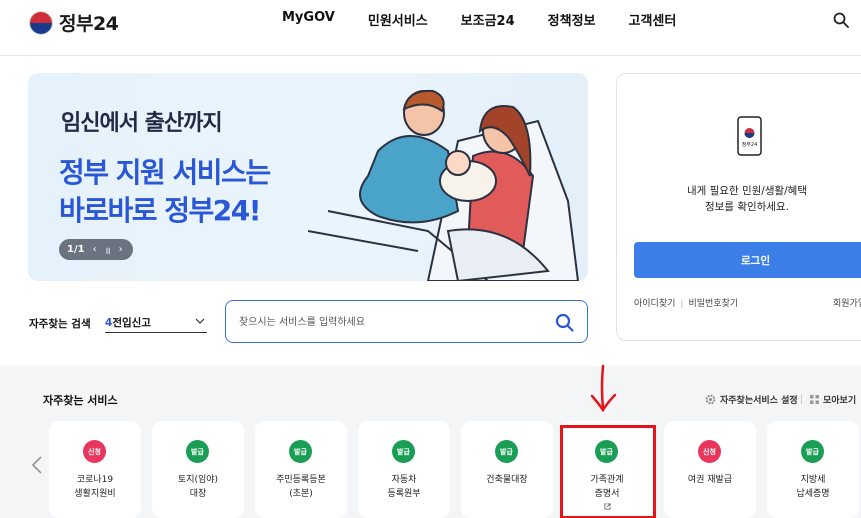 The image size is (861, 518). I want to click on chevron-right-icon: ›, so click(121, 249).